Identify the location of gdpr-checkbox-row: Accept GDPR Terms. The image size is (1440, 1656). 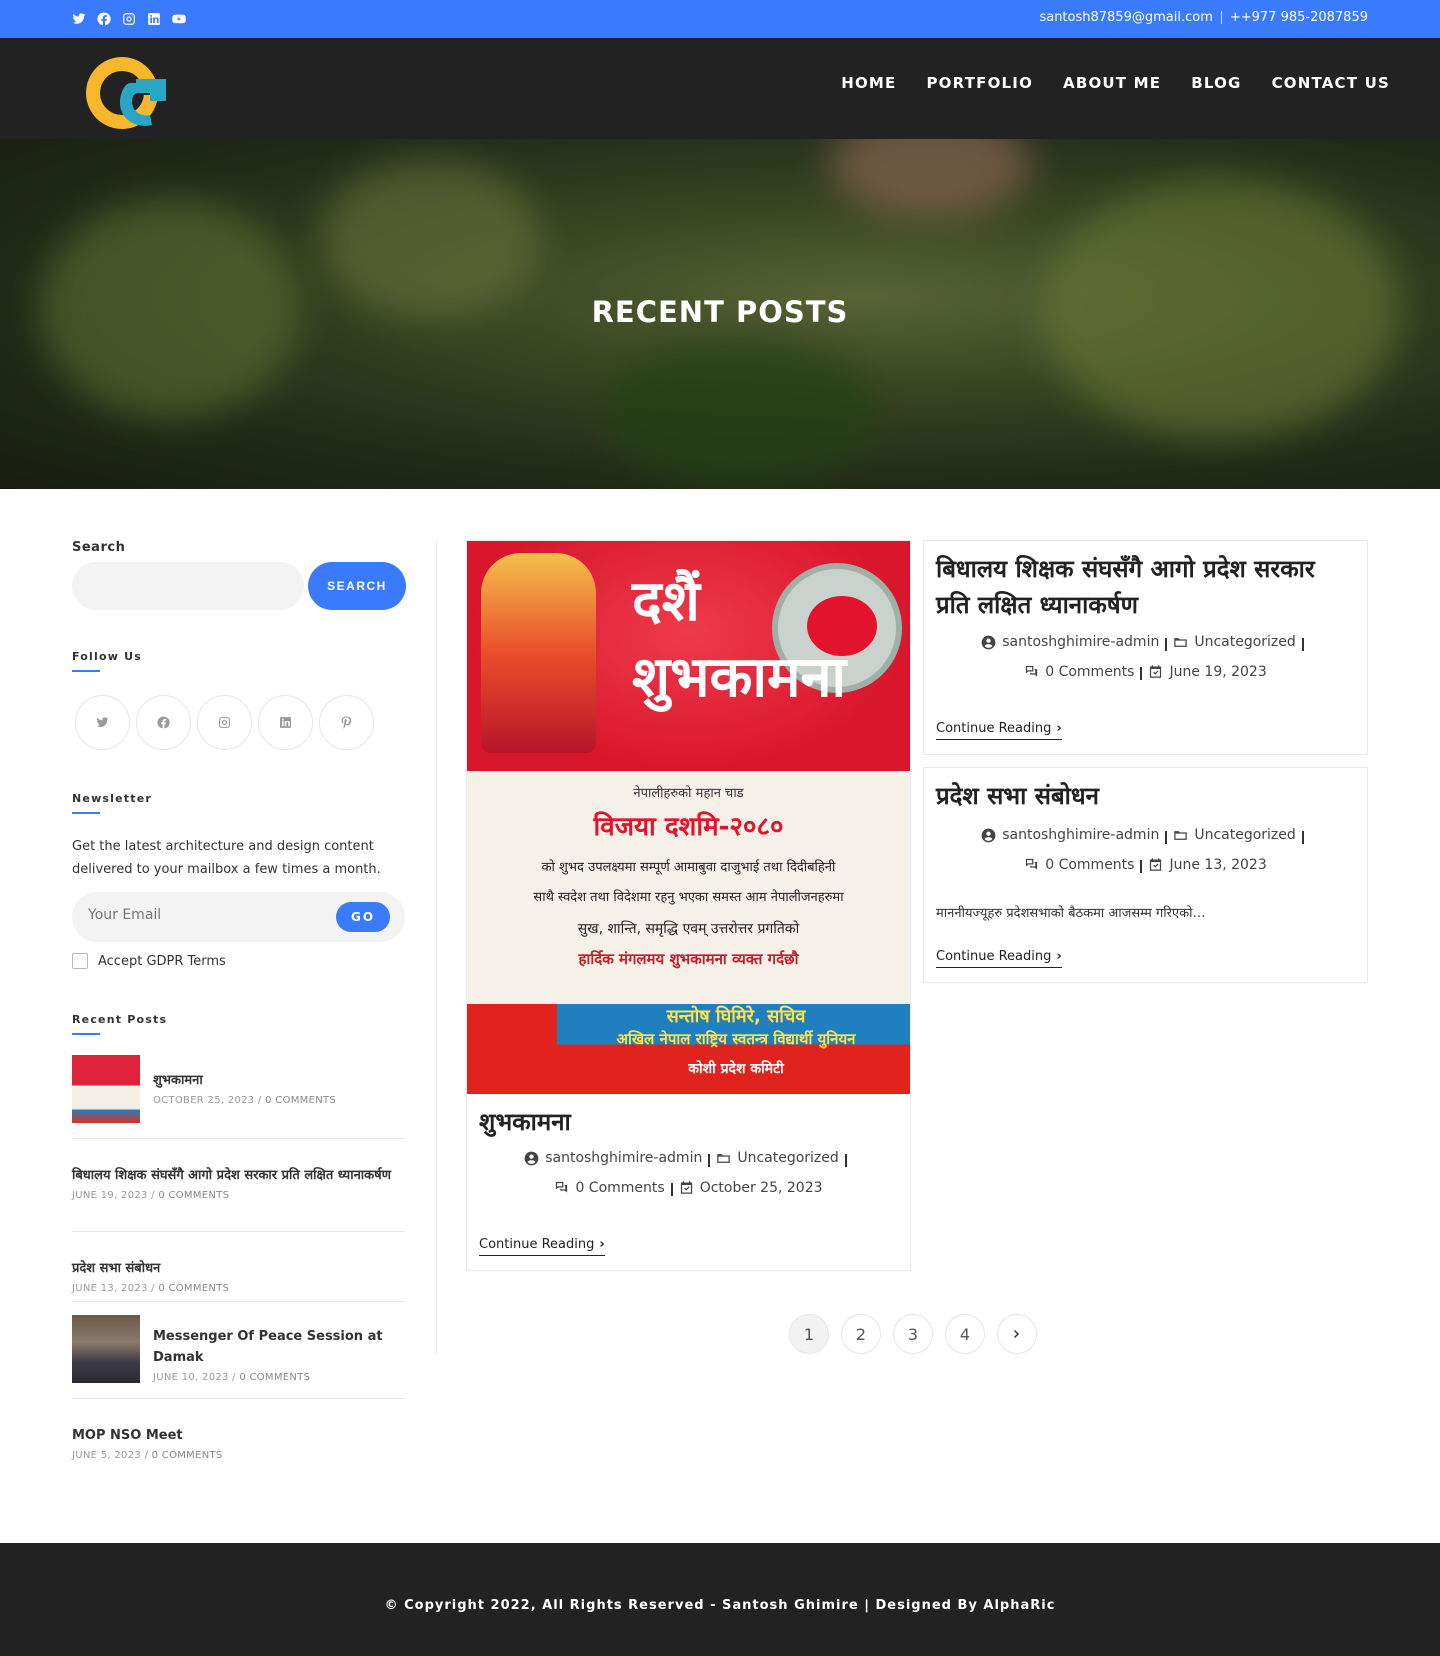
(149, 961).